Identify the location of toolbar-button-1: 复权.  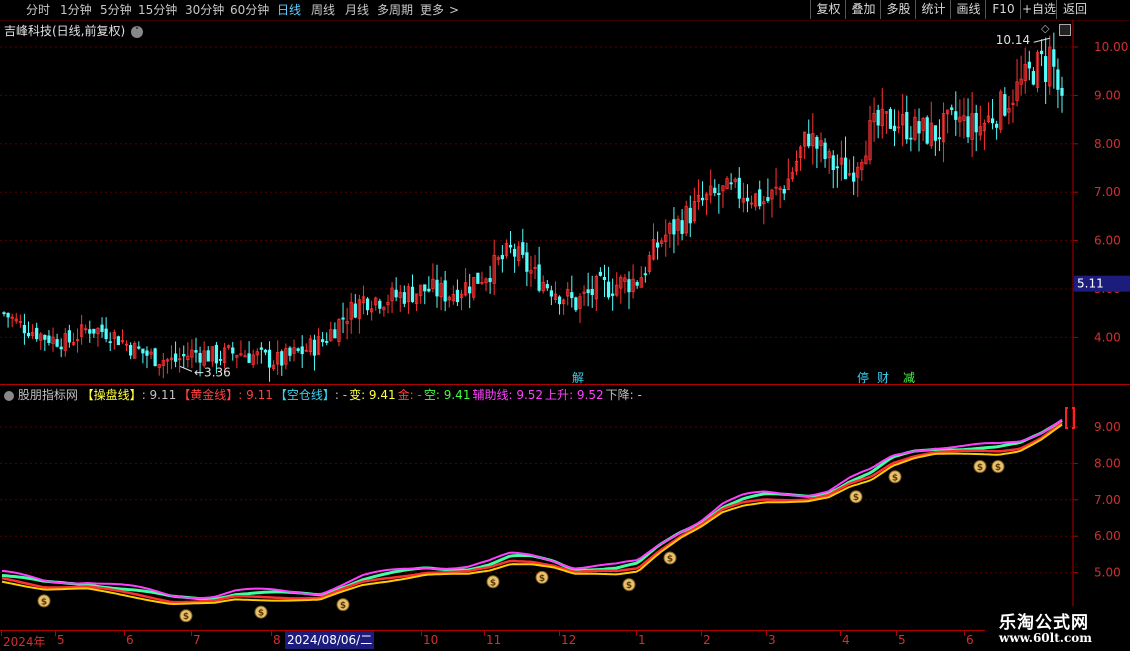
(828, 9).